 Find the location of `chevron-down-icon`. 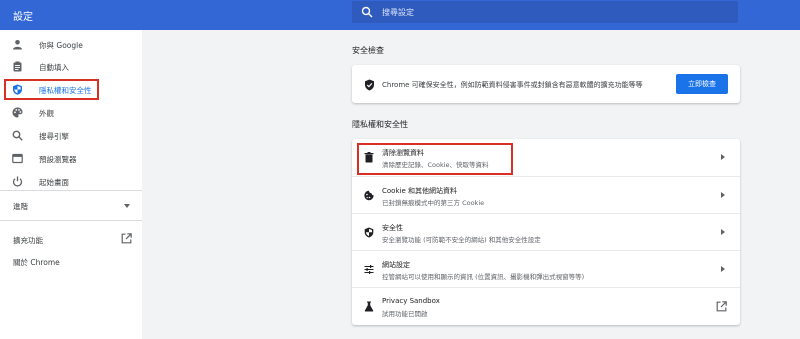

chevron-down-icon is located at coordinates (127, 206).